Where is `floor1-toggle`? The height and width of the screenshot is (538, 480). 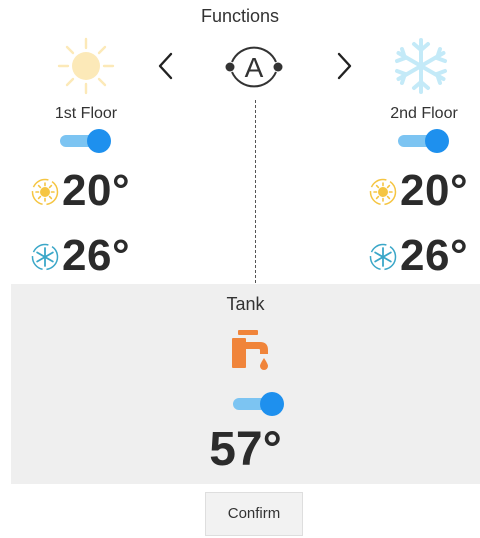 floor1-toggle is located at coordinates (86, 141).